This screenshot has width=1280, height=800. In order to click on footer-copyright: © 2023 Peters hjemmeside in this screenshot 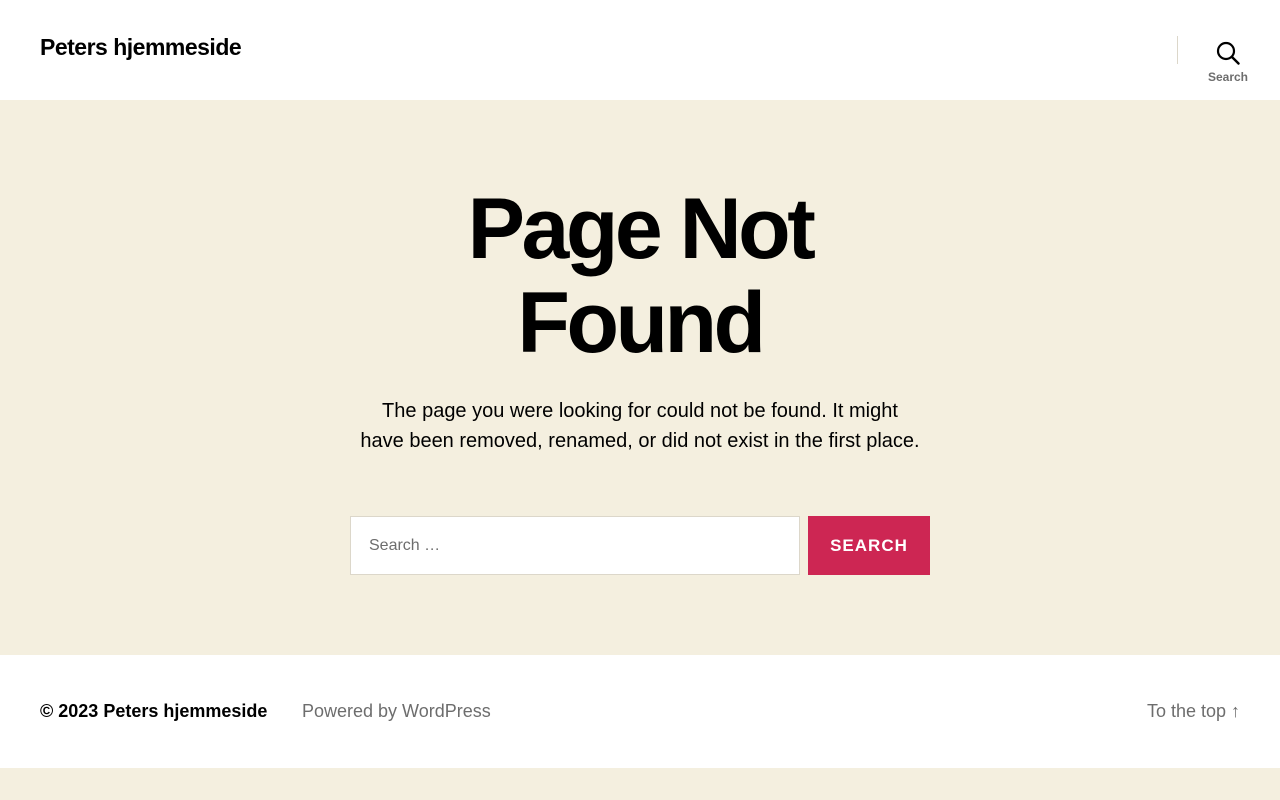, I will do `click(153, 711)`.